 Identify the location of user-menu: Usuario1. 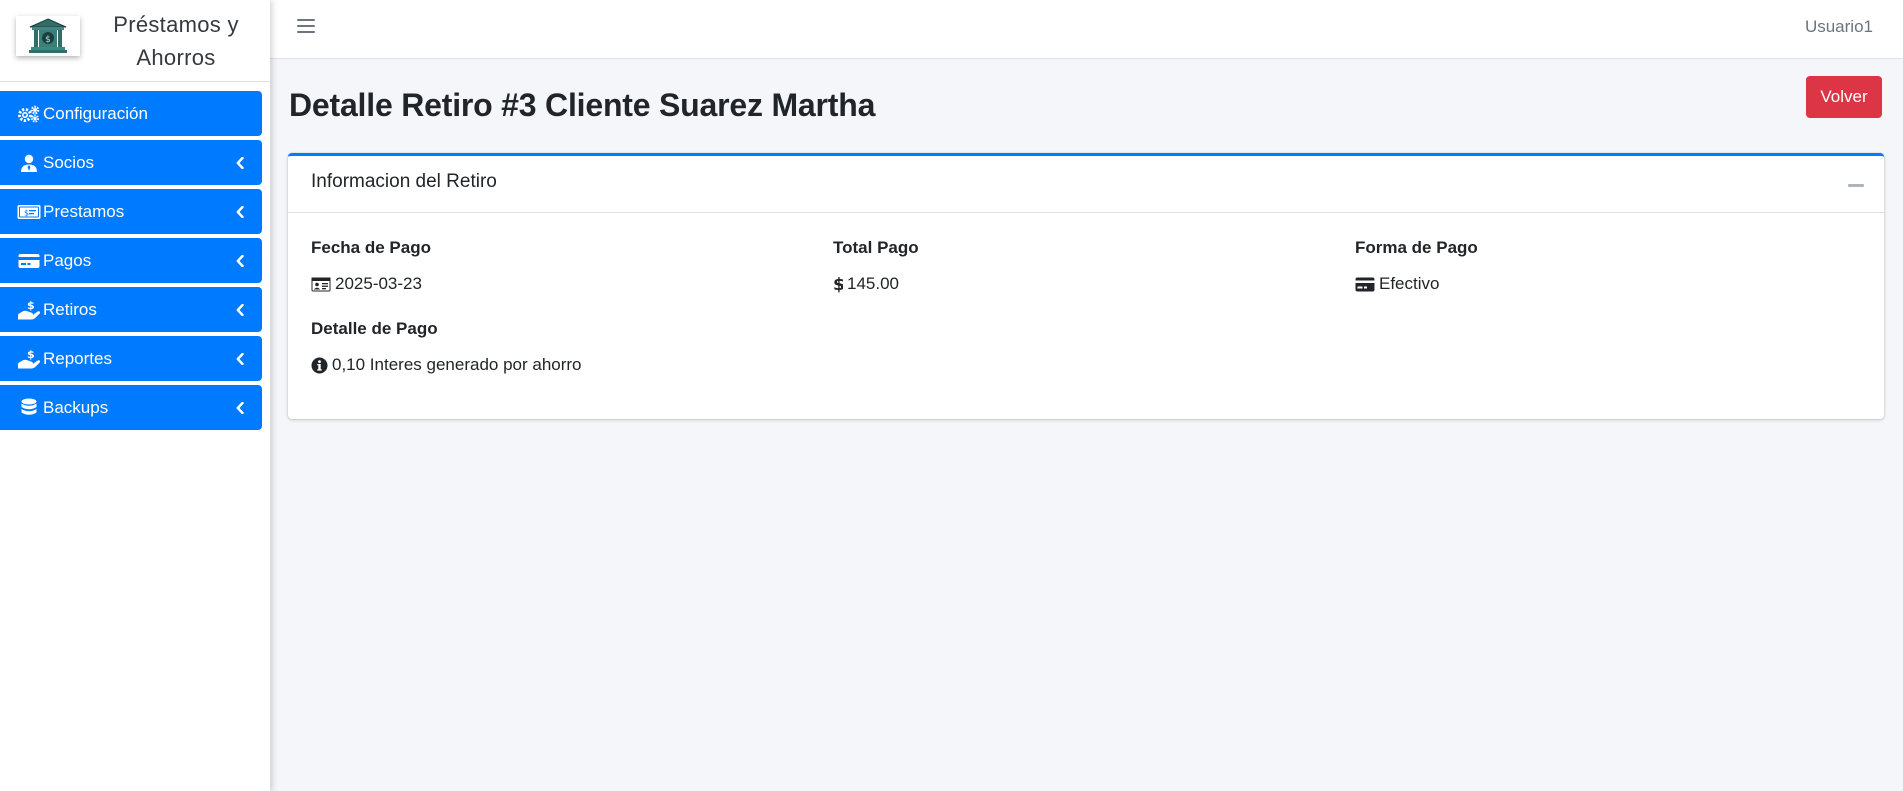
(1839, 27).